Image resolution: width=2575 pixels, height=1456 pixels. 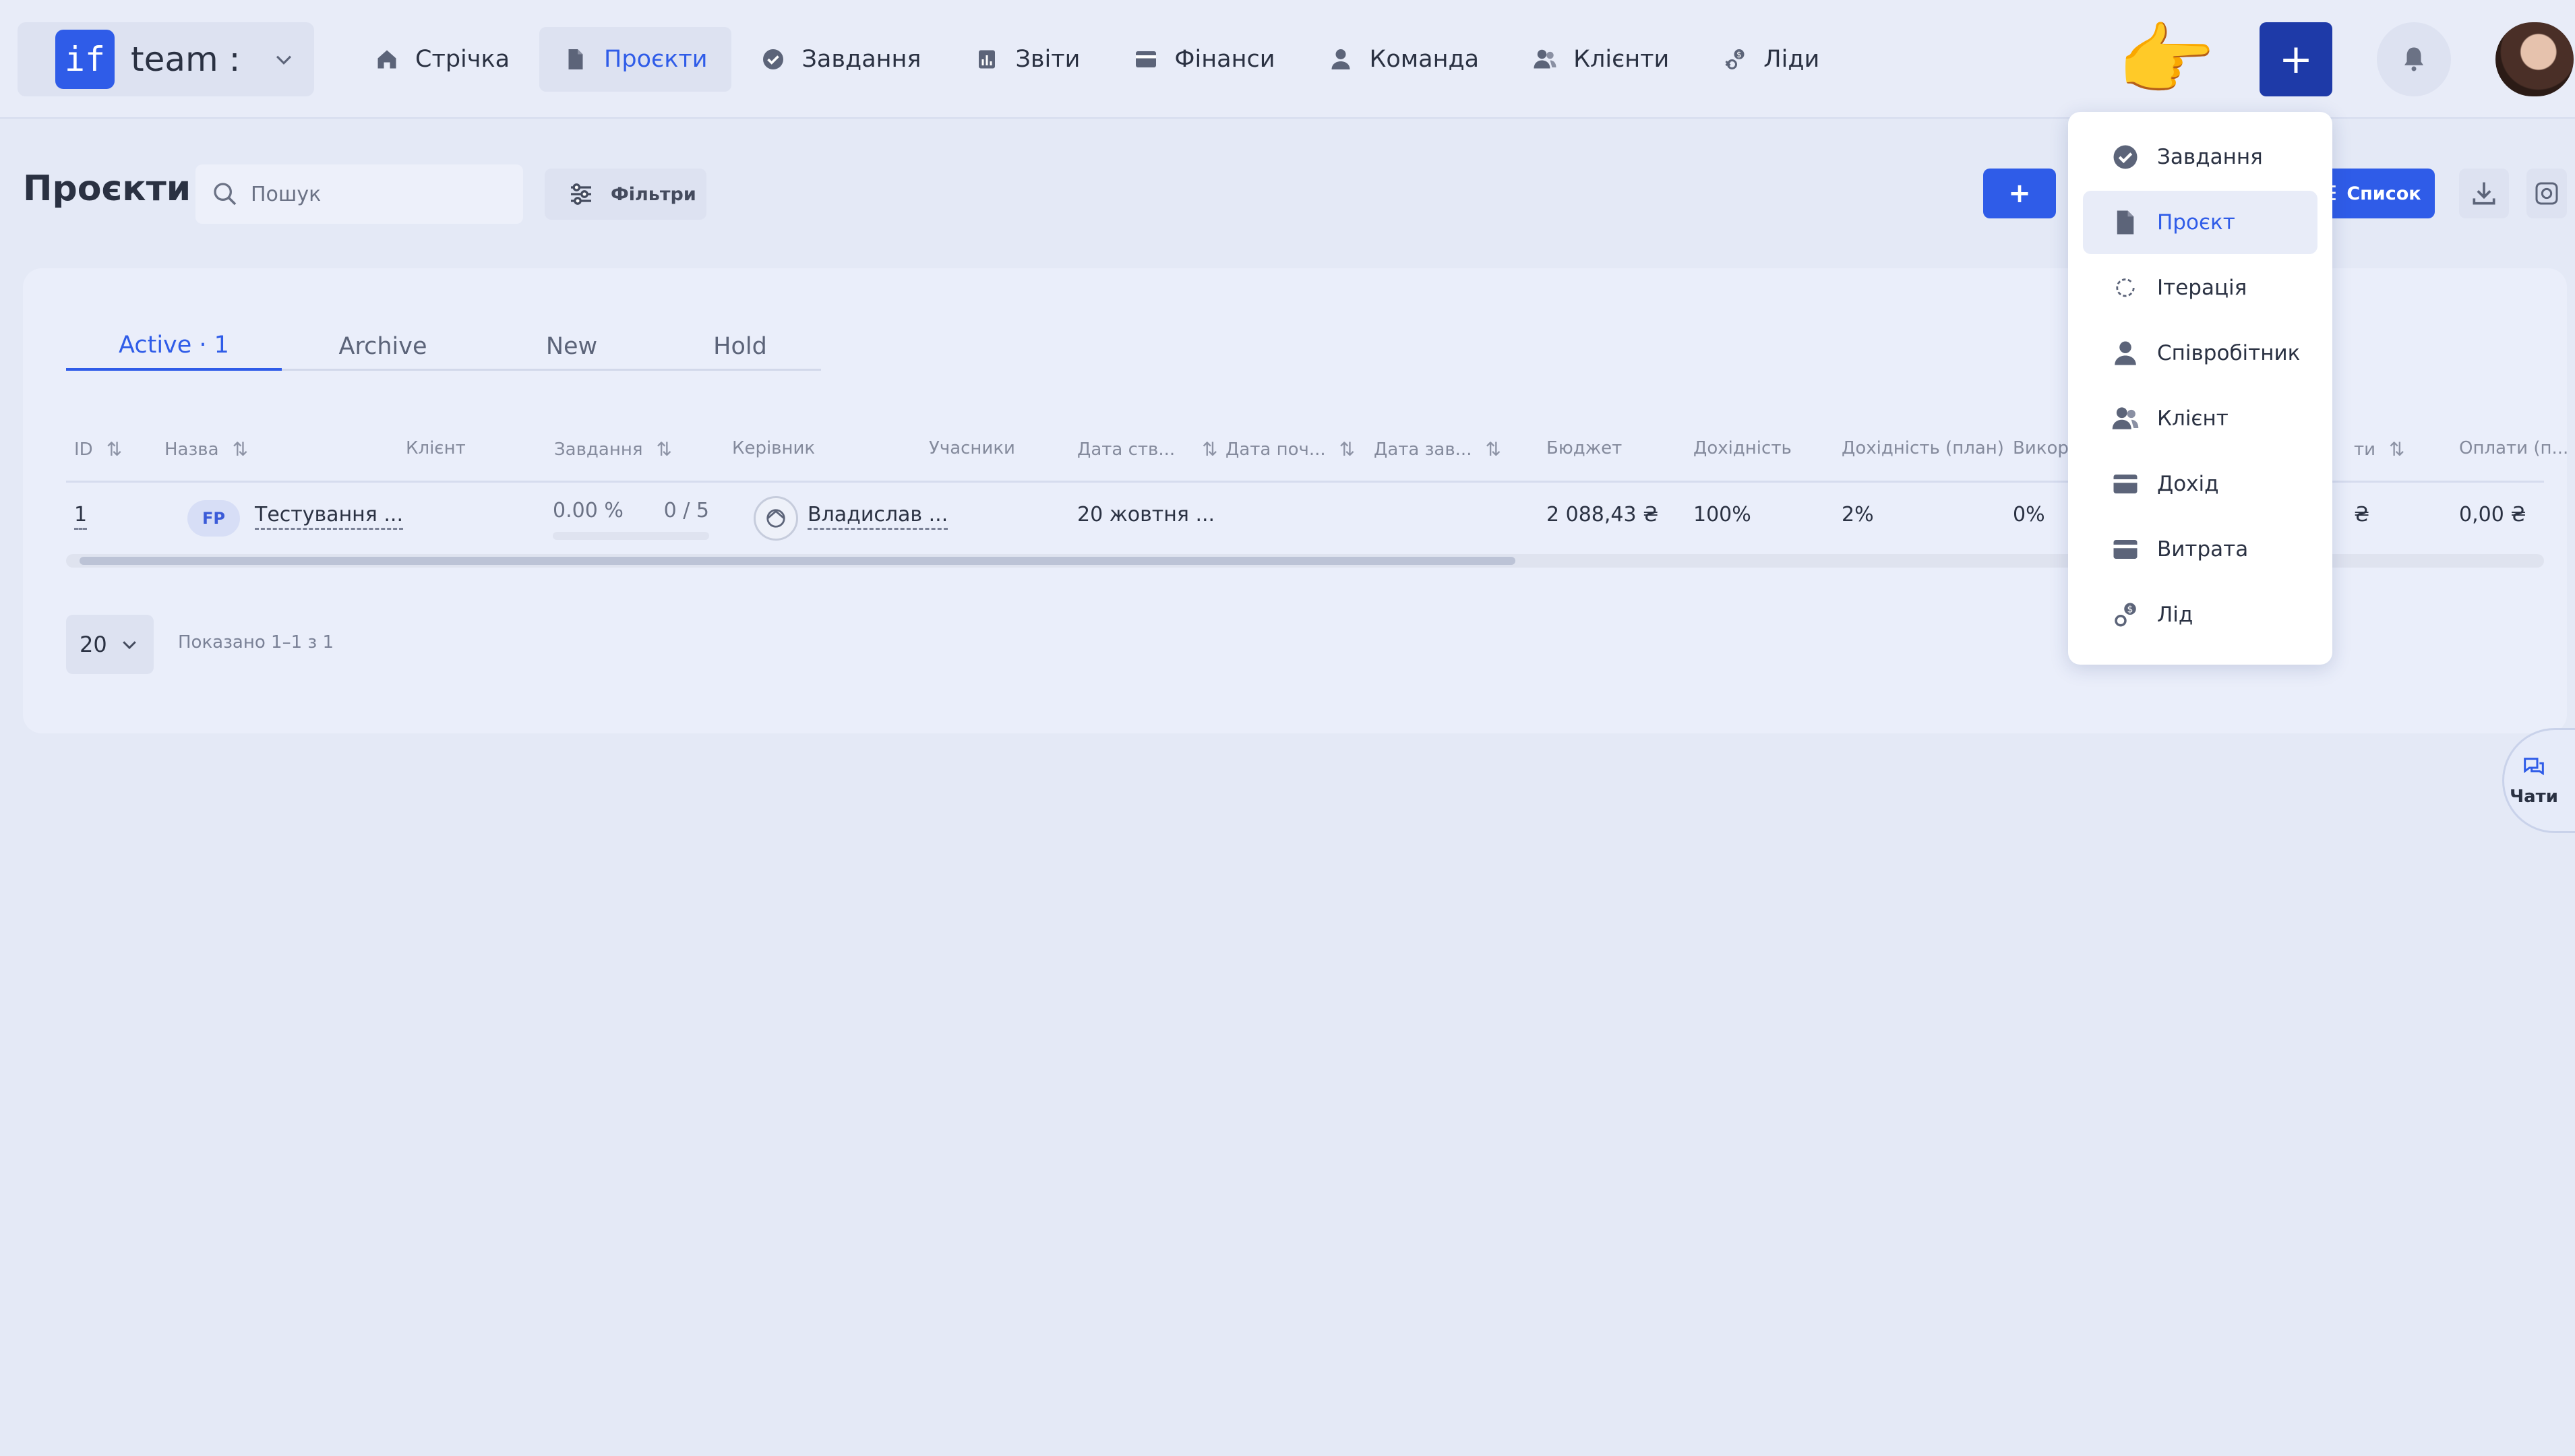 I want to click on user-avatar, so click(x=2534, y=59).